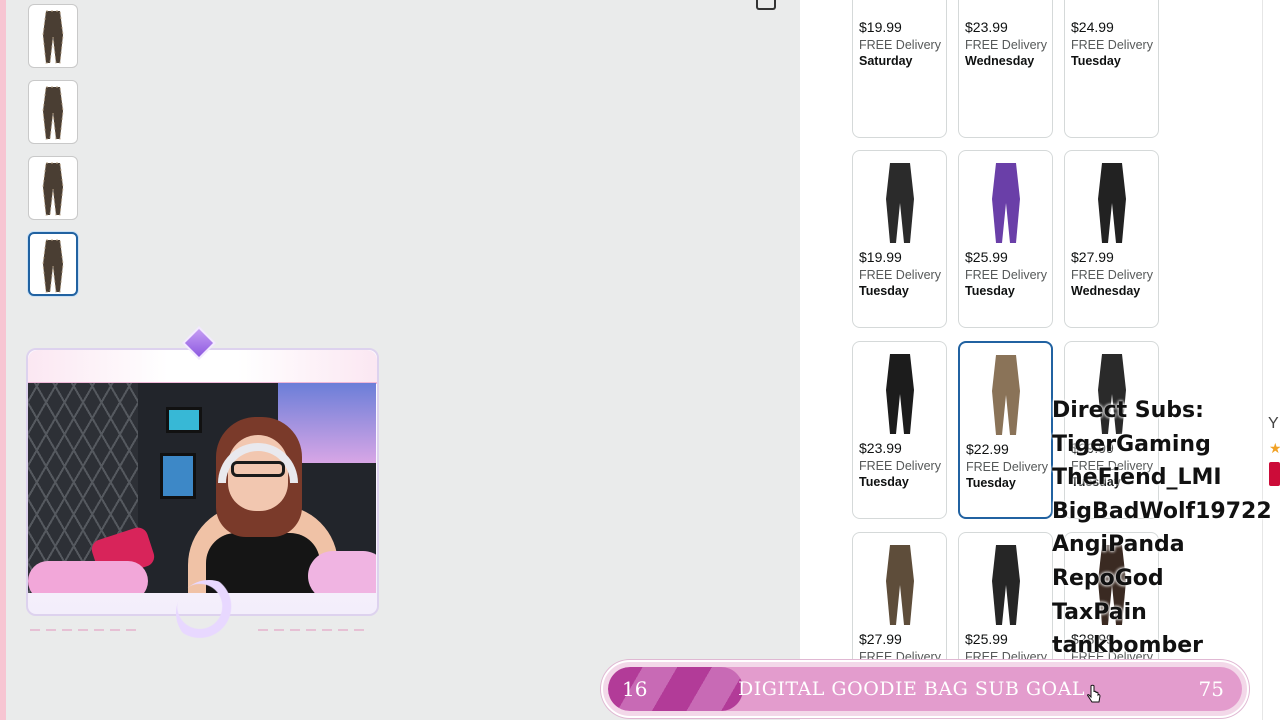 This screenshot has height=720, width=1280. I want to click on product-card: $19.99 FREE Delivery Saturday, so click(899, 69).